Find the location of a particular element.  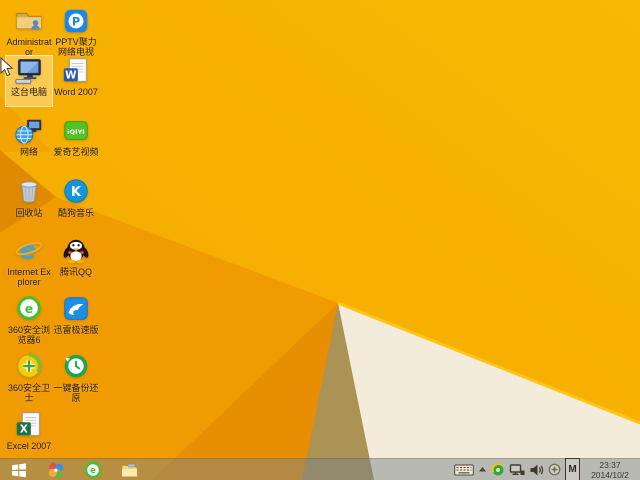

tray-icon-remove-hardware is located at coordinates (554, 469).